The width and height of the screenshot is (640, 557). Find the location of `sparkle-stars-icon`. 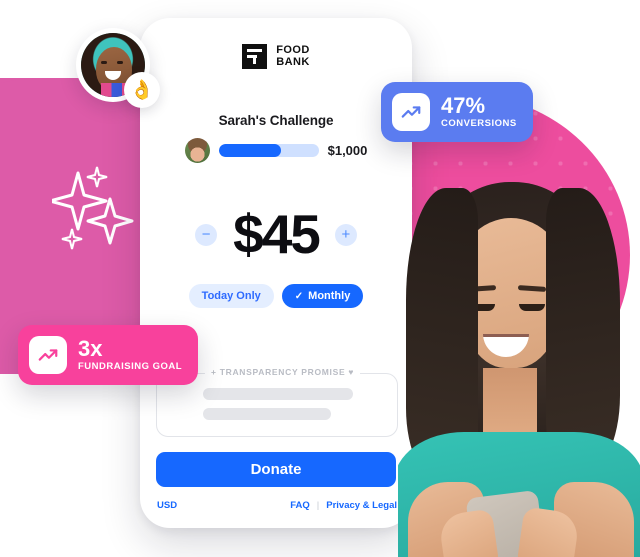

sparkle-stars-icon is located at coordinates (93, 210).